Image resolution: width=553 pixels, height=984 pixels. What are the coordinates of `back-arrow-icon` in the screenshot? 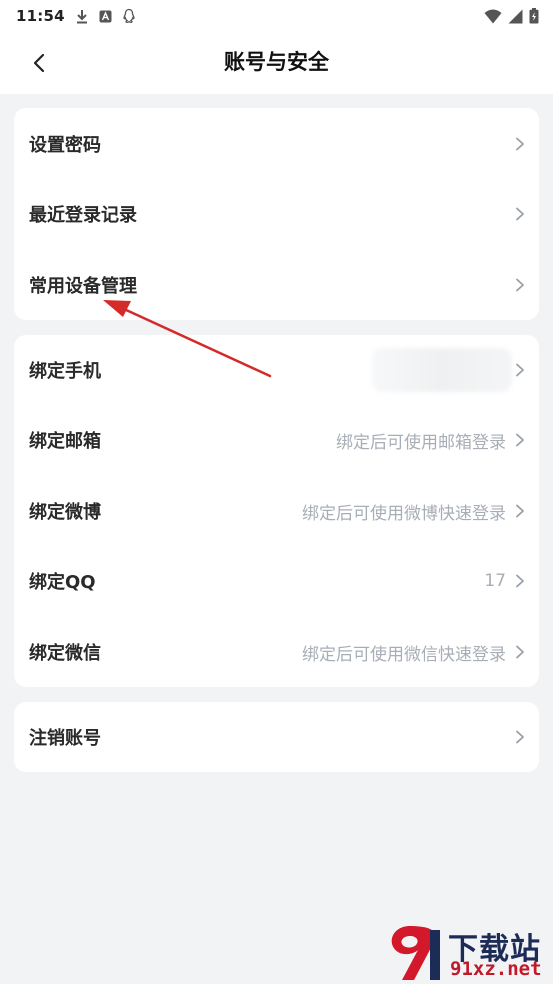 It's located at (39, 63).